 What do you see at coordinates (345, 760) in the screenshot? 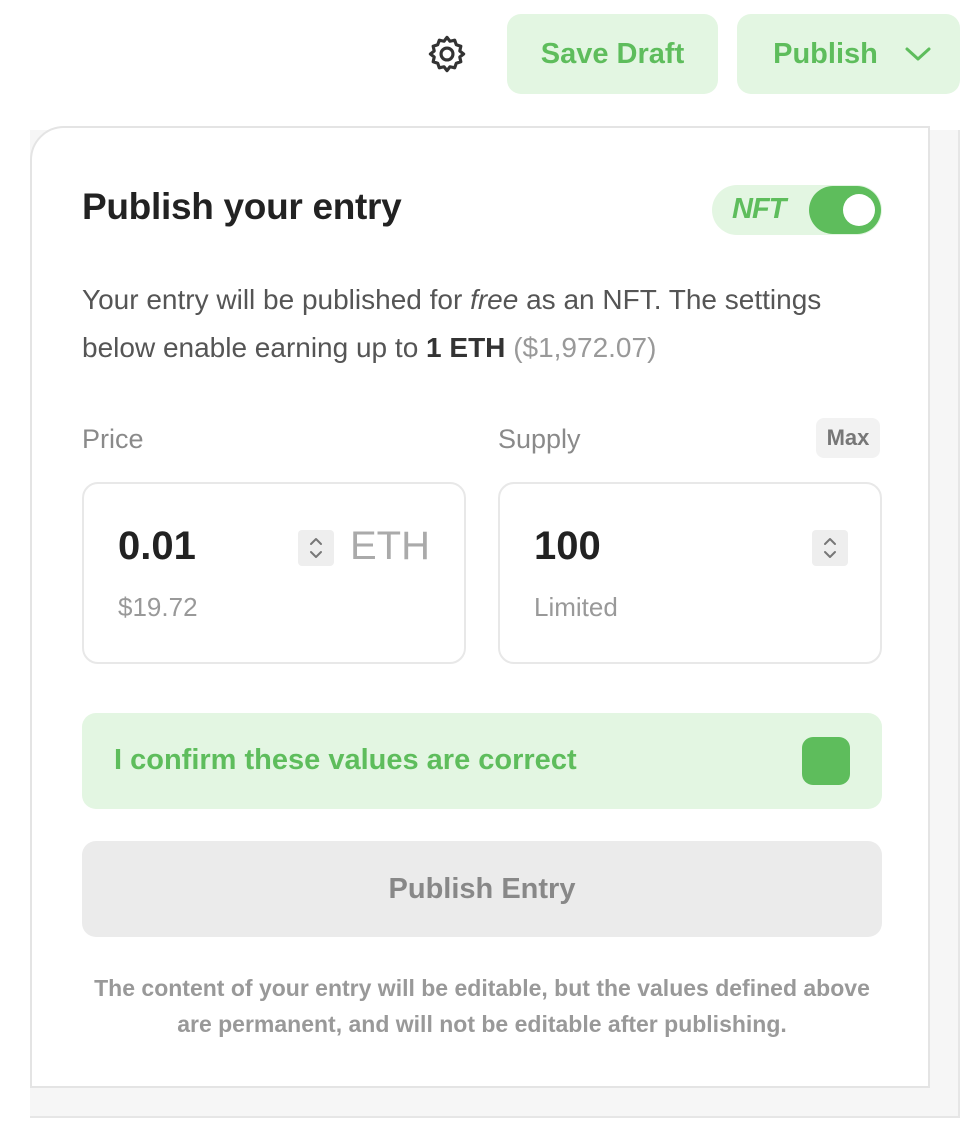
I see `confirm-label: I confirm these values are correct` at bounding box center [345, 760].